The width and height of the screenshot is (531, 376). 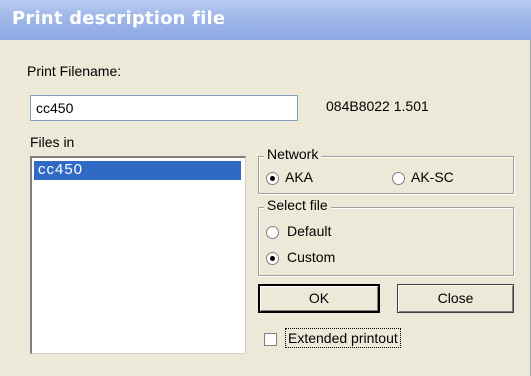 What do you see at coordinates (52, 142) in the screenshot?
I see `files-in-label: Files in` at bounding box center [52, 142].